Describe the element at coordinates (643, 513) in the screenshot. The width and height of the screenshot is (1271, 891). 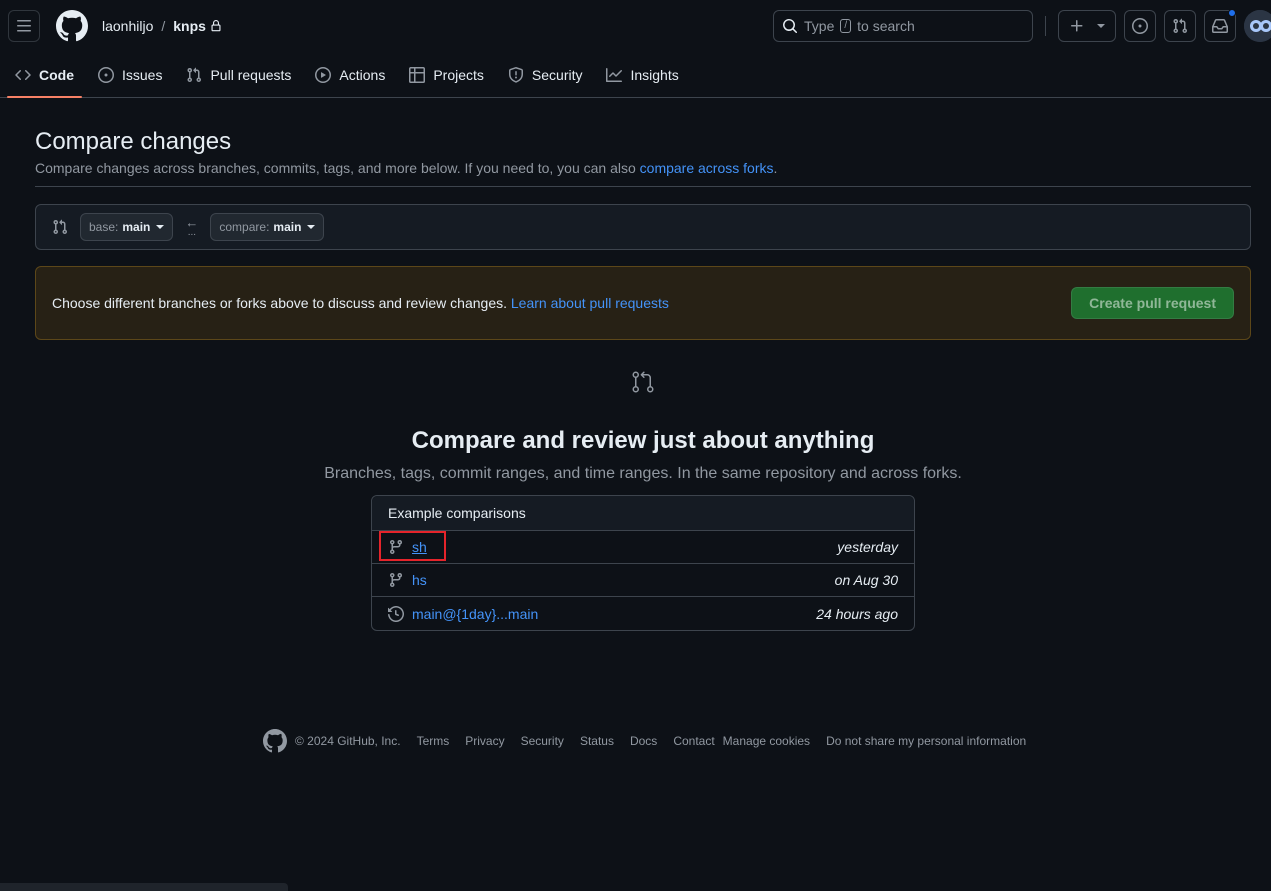
I see `example-comparisons-header: Example comparisons` at that location.